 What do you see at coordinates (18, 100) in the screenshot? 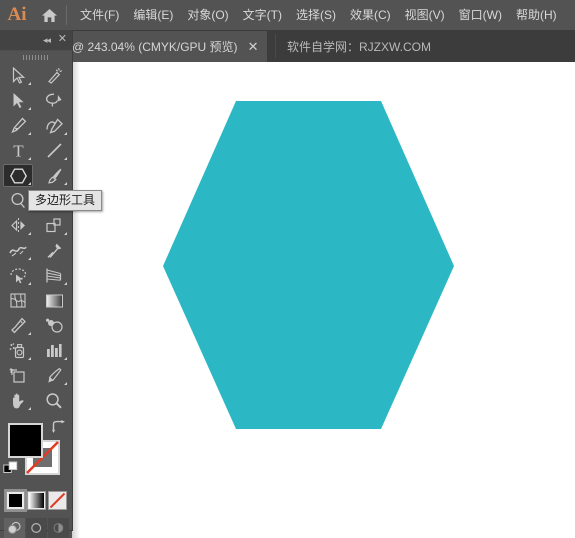
I see `direct-selection-tool` at bounding box center [18, 100].